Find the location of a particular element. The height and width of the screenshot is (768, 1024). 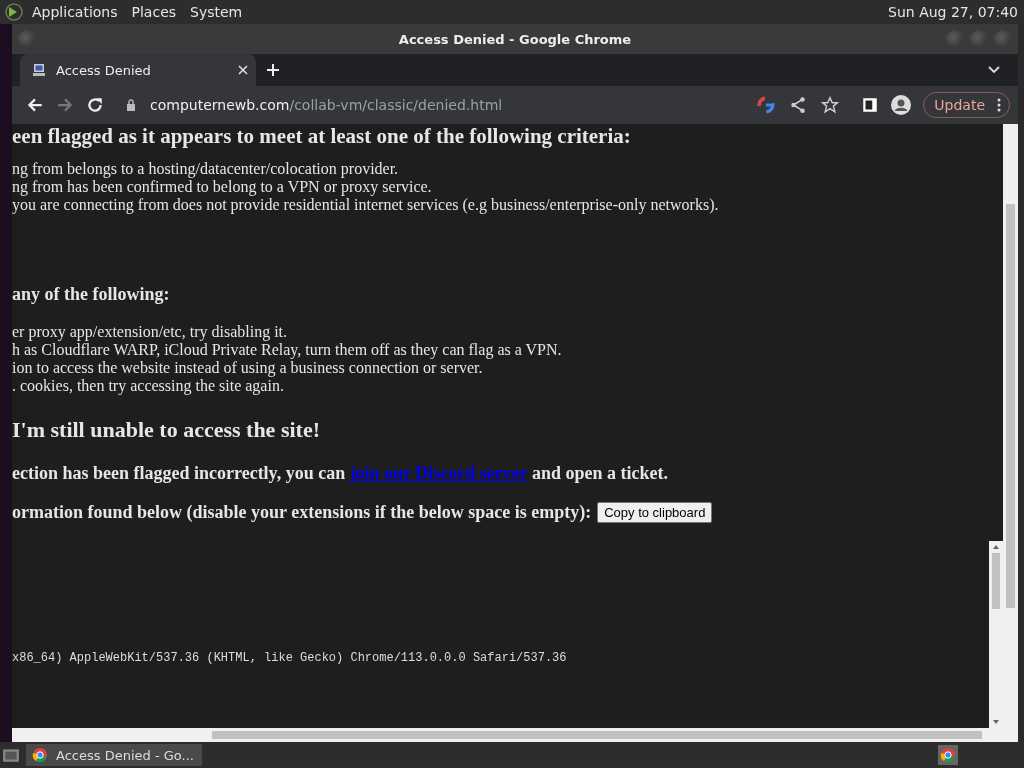

copy-button: Copy to clipboard is located at coordinates (655, 512).